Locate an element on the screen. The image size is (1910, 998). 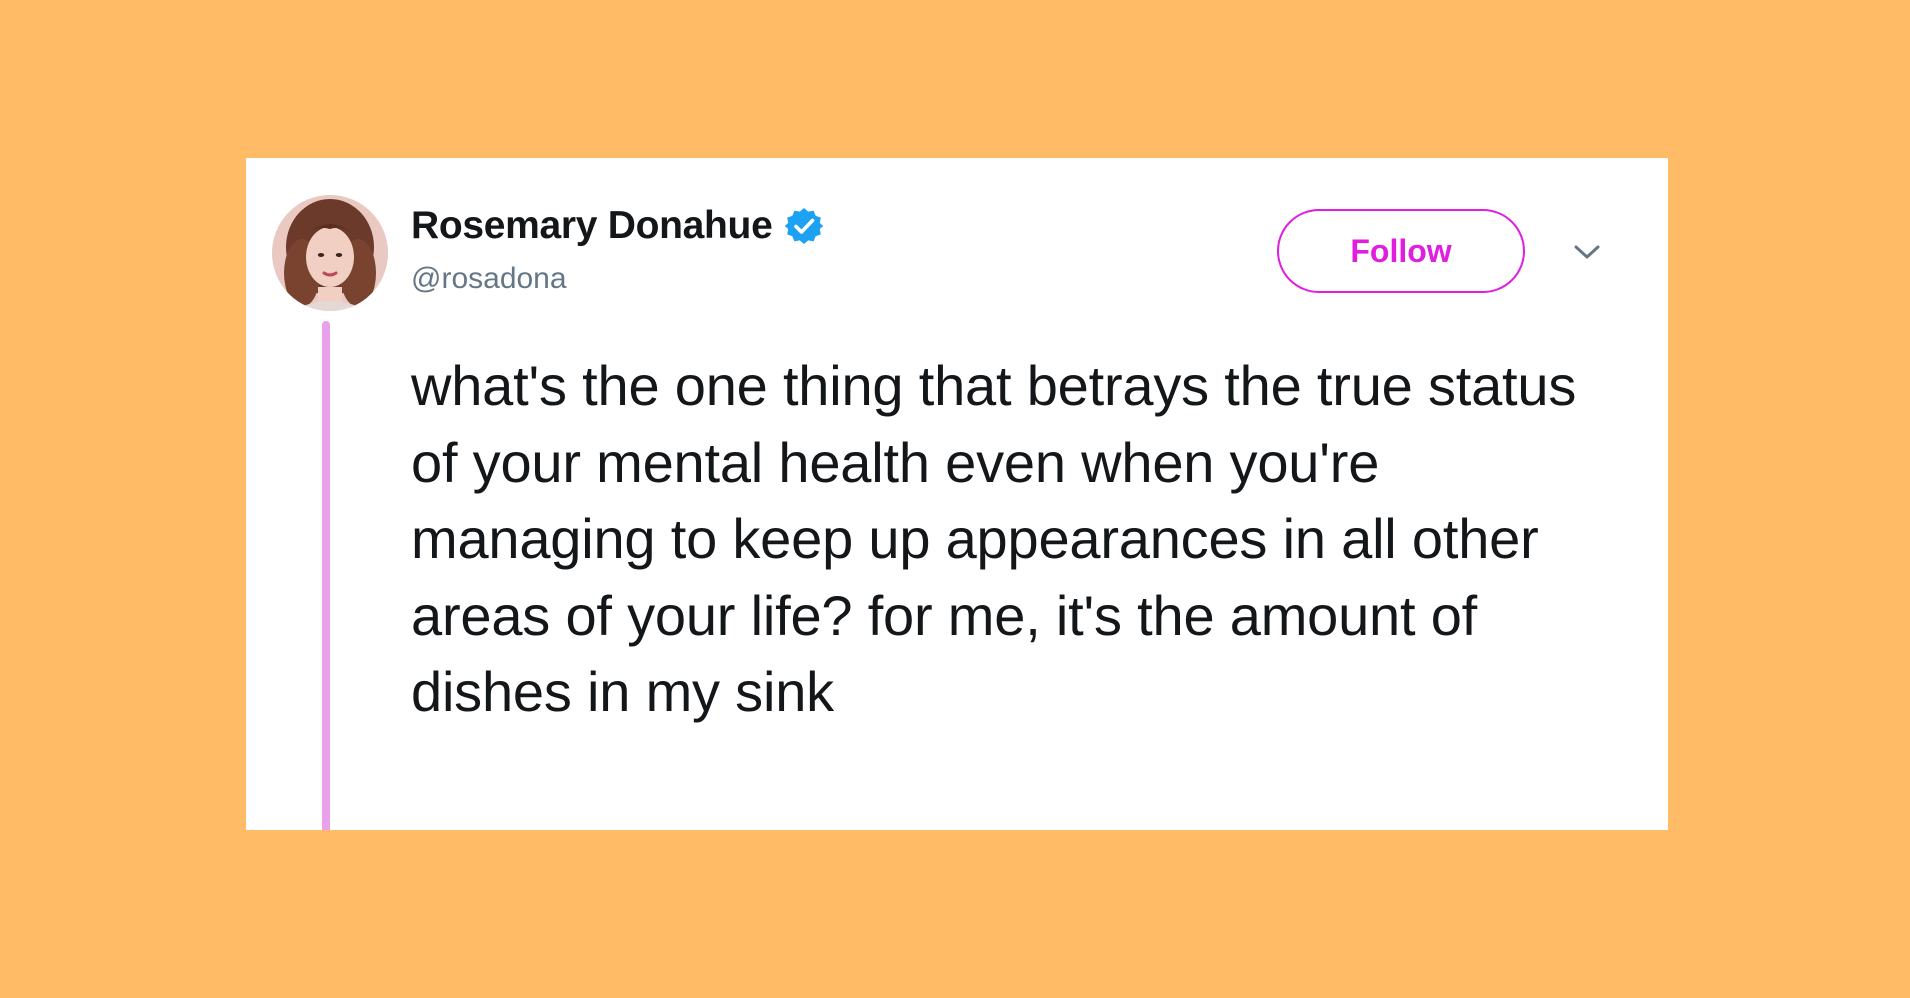
author-display-name: Rosemary Donahue is located at coordinates (592, 226).